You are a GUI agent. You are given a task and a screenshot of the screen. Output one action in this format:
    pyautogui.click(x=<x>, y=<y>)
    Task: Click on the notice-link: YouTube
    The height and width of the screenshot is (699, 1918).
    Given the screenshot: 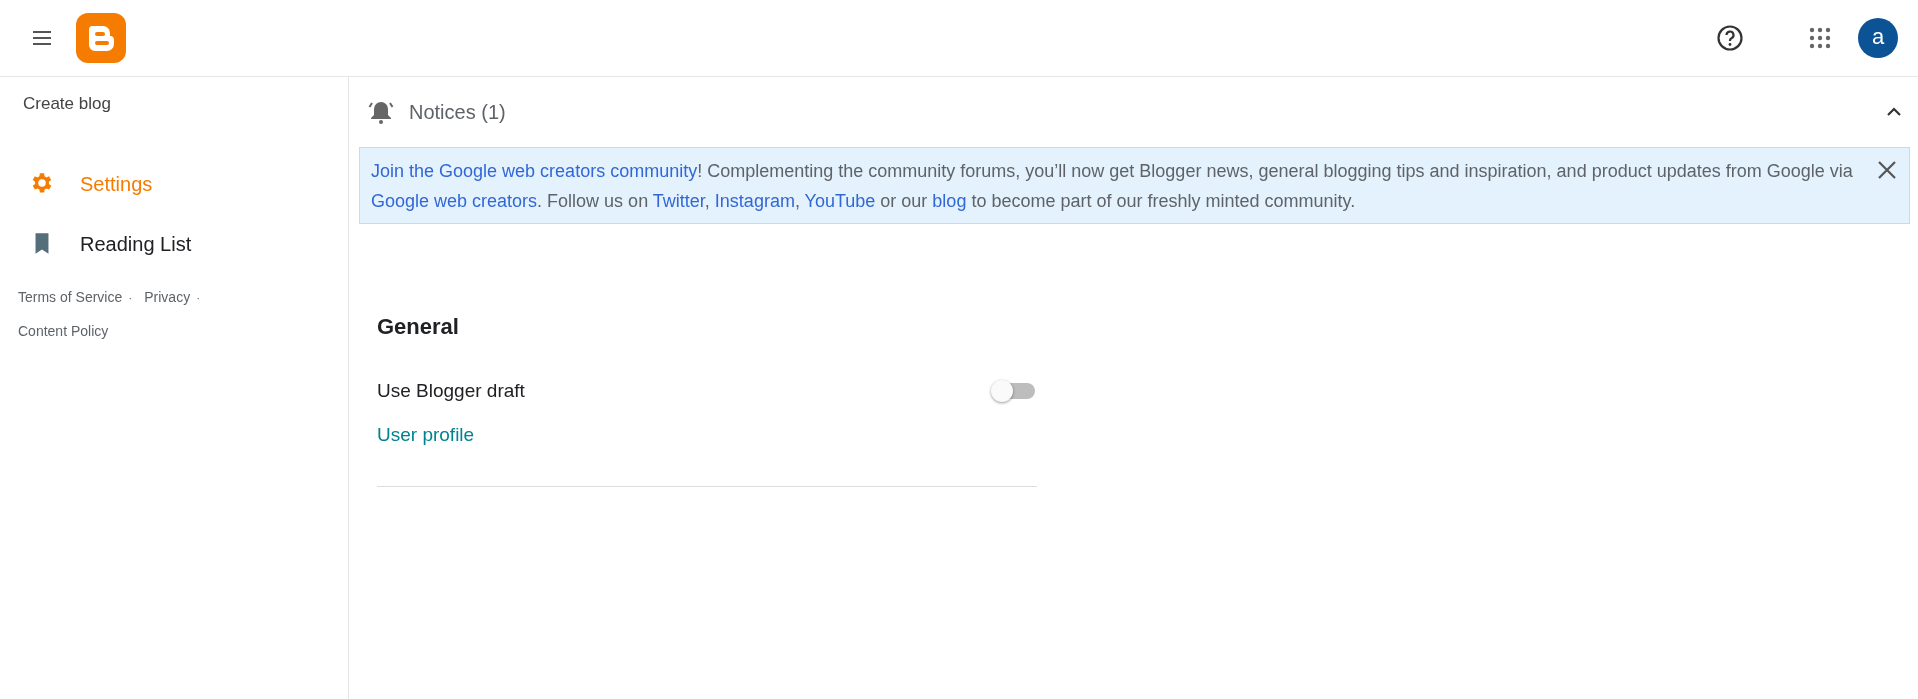 What is the action you would take?
    pyautogui.click(x=840, y=201)
    